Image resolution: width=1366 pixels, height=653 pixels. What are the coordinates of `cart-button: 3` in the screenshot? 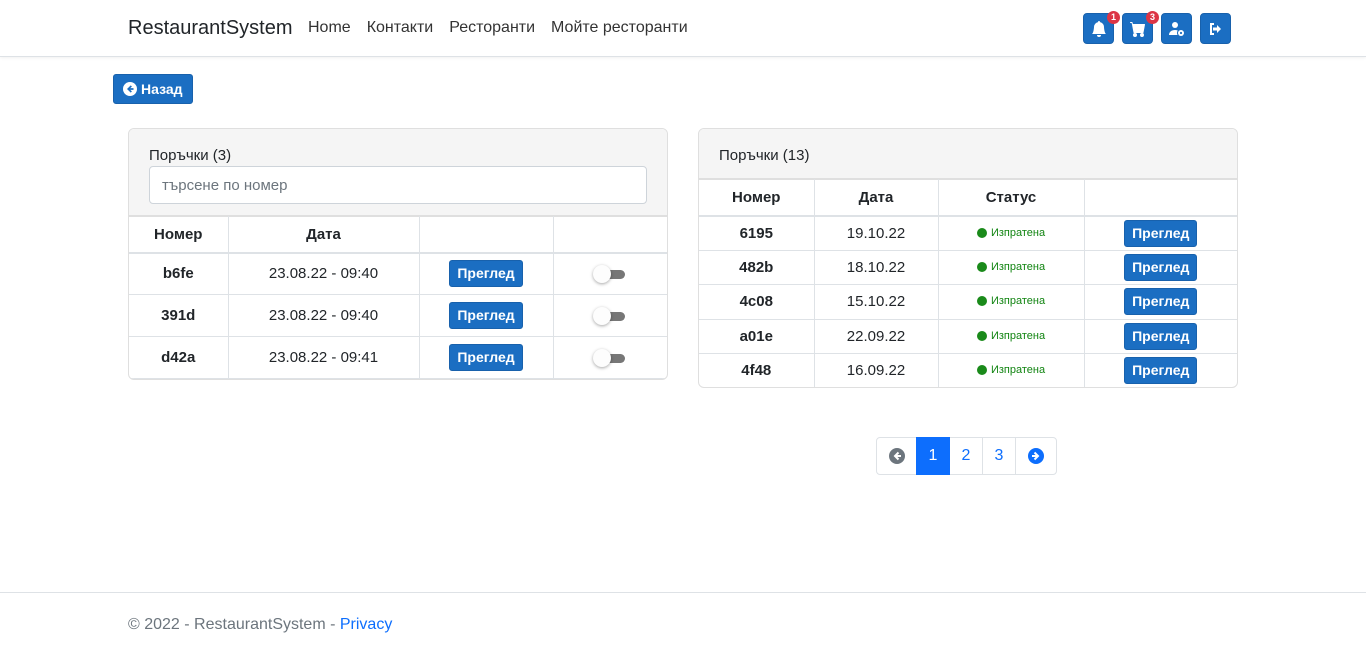 It's located at (1140, 27).